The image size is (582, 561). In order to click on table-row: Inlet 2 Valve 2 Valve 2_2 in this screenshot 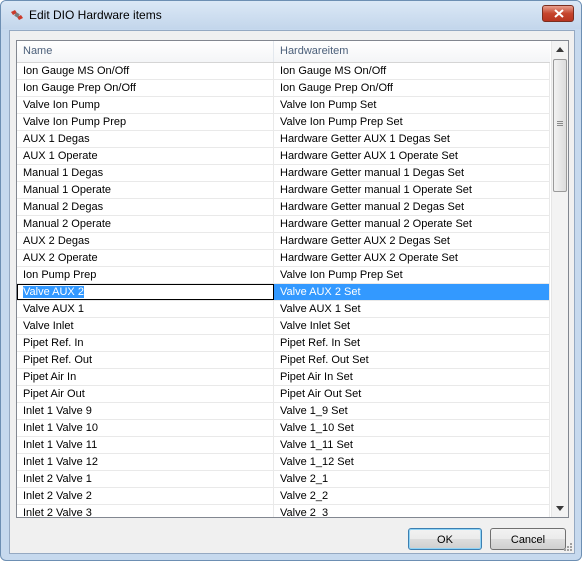, I will do `click(283, 496)`.